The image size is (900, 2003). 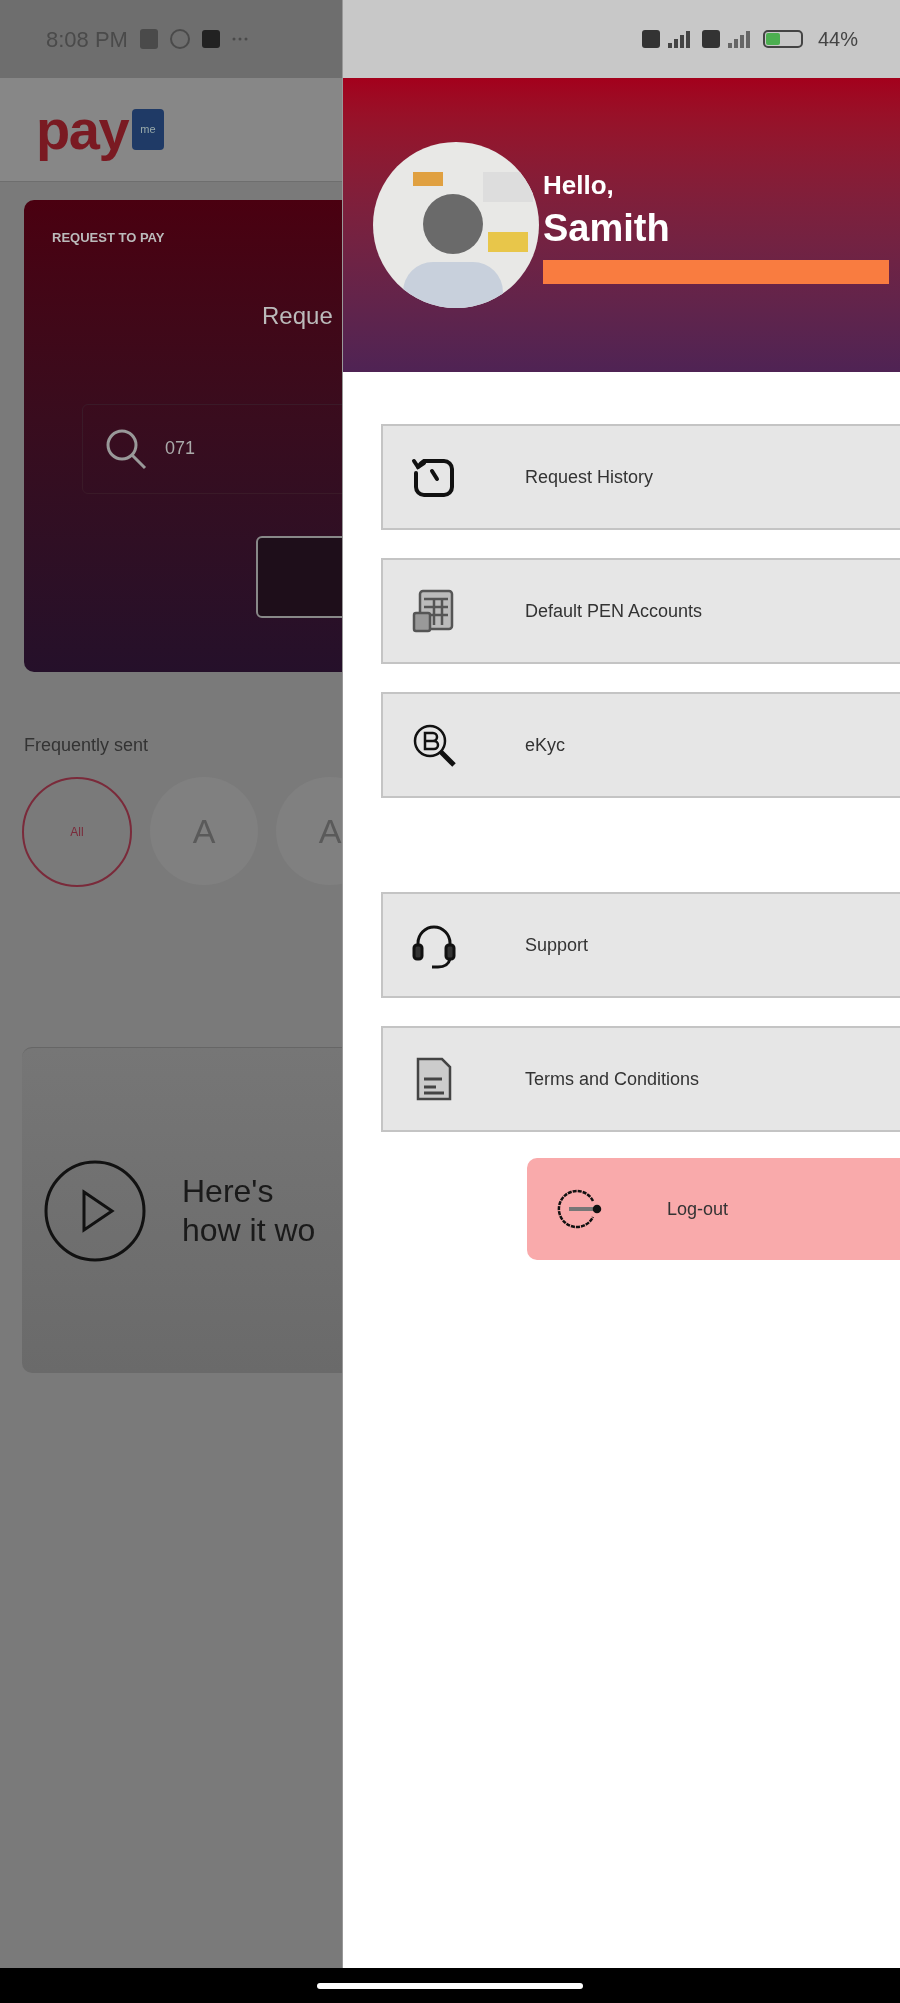 What do you see at coordinates (640, 611) in the screenshot?
I see `menu-item: Default PEN Accounts` at bounding box center [640, 611].